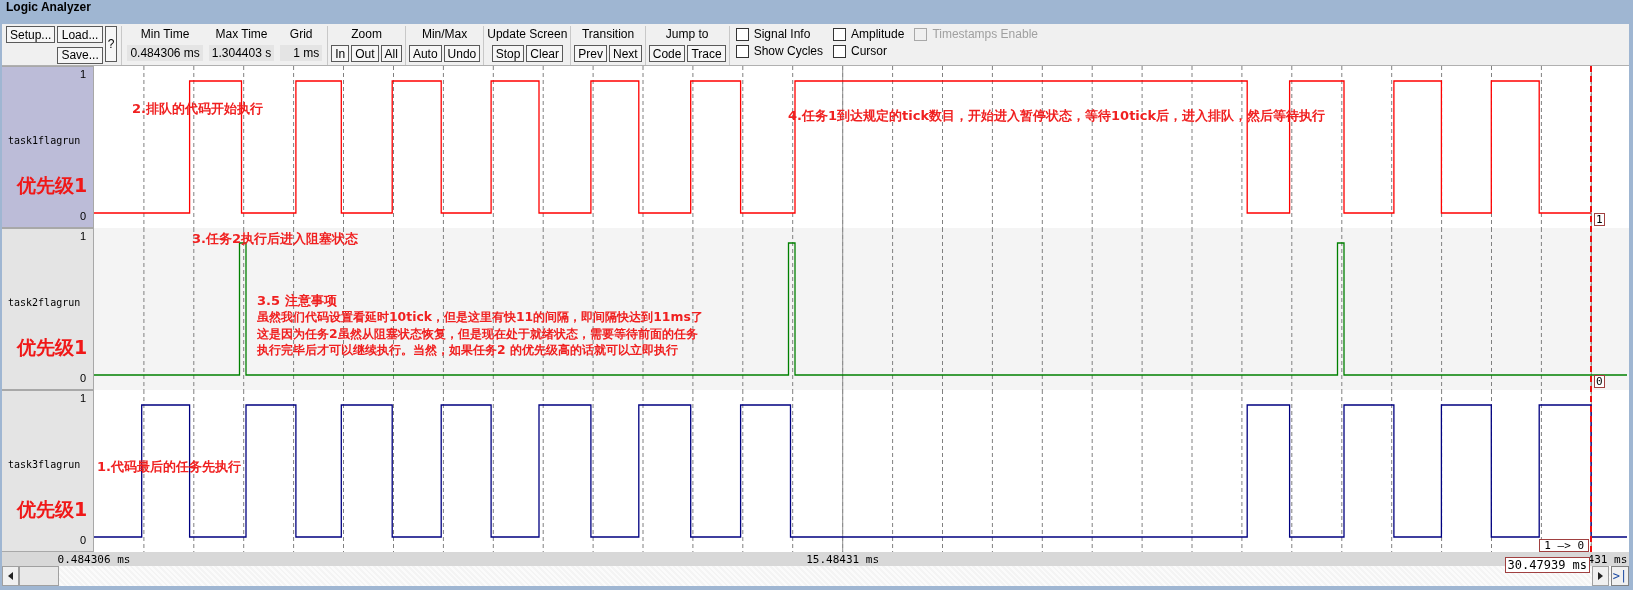 This screenshot has height=590, width=1633. What do you see at coordinates (878, 34) in the screenshot?
I see `checkbox-label: Amplitude` at bounding box center [878, 34].